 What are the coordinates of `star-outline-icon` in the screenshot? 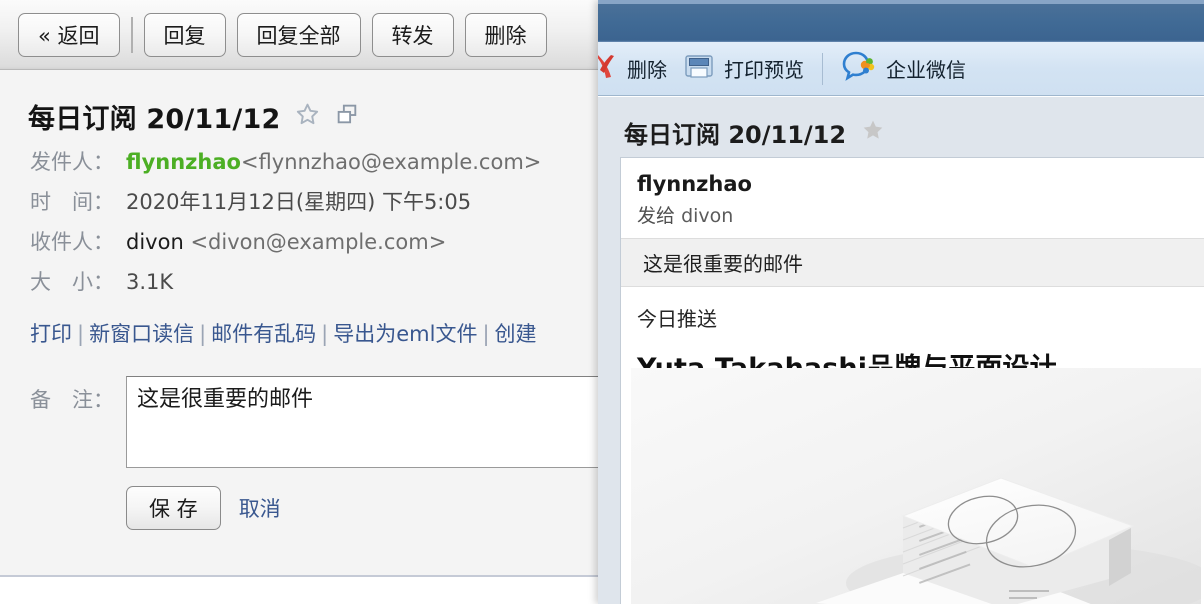 It's located at (307, 117).